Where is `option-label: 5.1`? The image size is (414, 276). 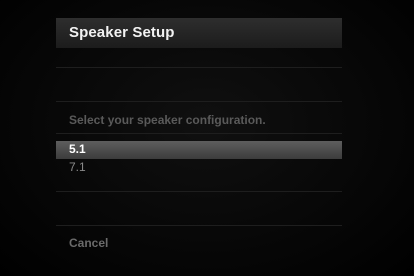
option-label: 5.1 is located at coordinates (77, 149).